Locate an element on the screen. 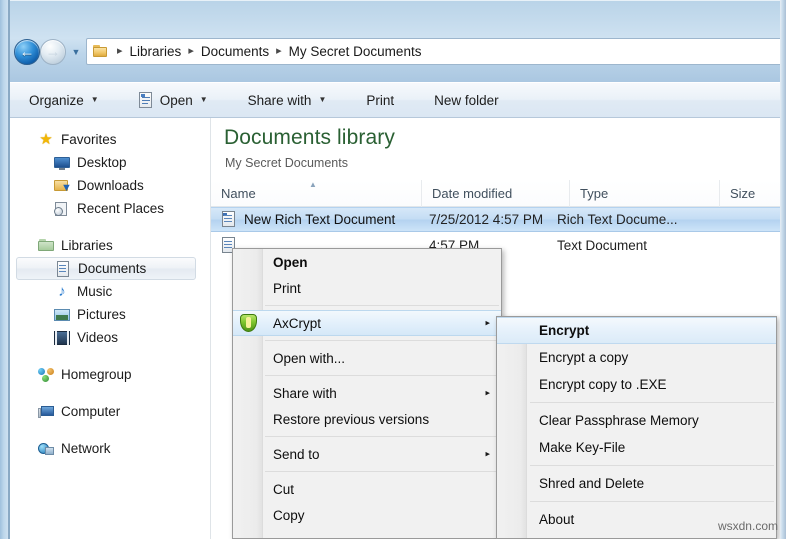  toolbar-new-folder-label: New folder is located at coordinates (466, 100).